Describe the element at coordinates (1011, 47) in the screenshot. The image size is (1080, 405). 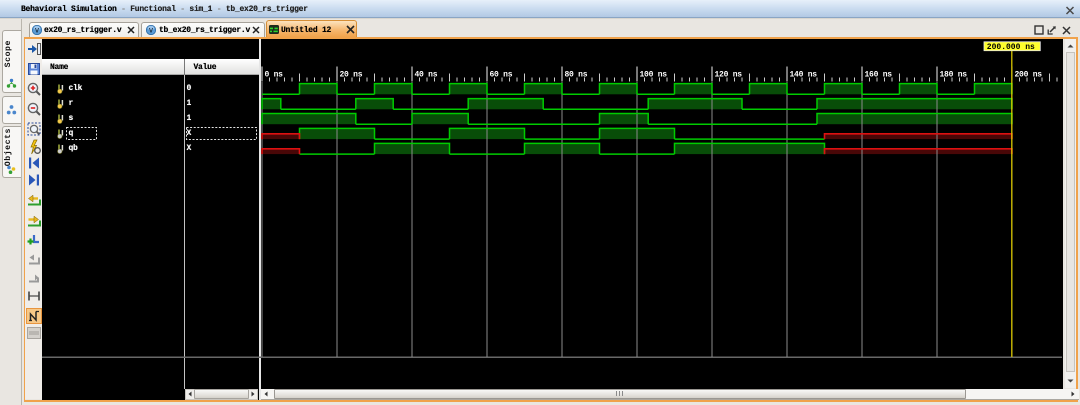
I see `svg-text: 200.000 ns` at that location.